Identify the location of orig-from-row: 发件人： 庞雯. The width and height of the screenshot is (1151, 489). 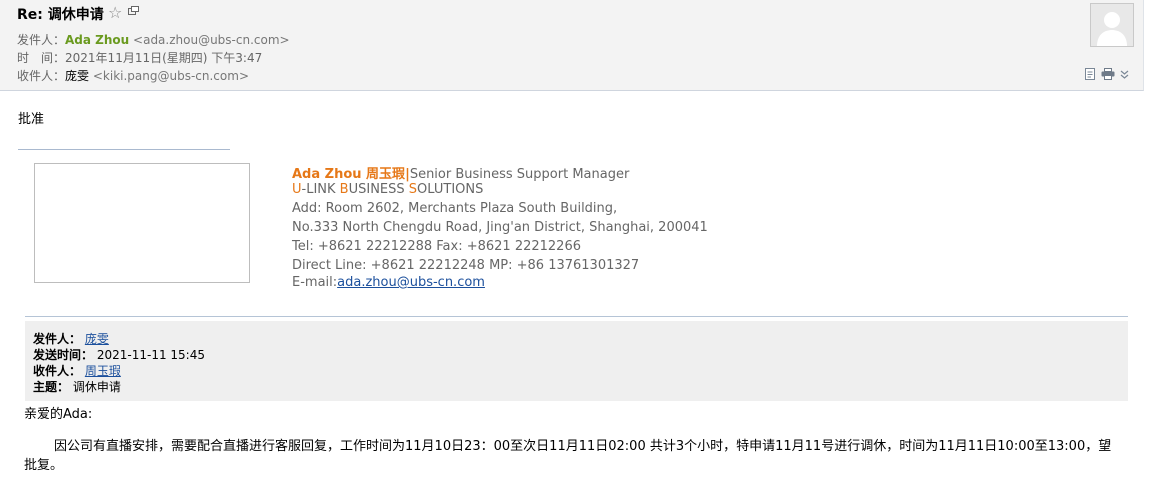
(71, 338).